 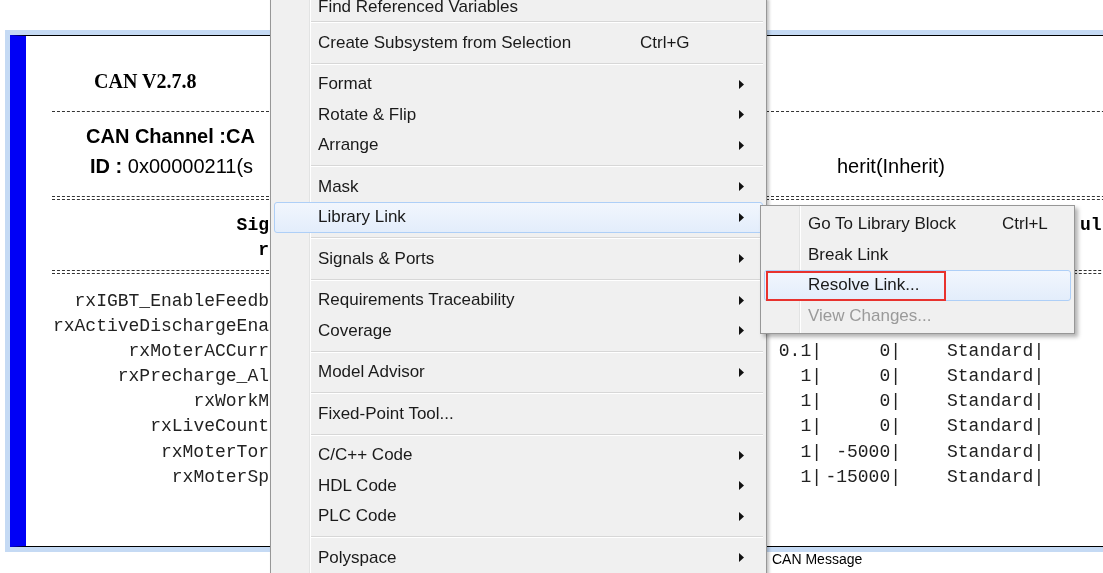 I want to click on menu-item: Signals & Ports, so click(x=518, y=258).